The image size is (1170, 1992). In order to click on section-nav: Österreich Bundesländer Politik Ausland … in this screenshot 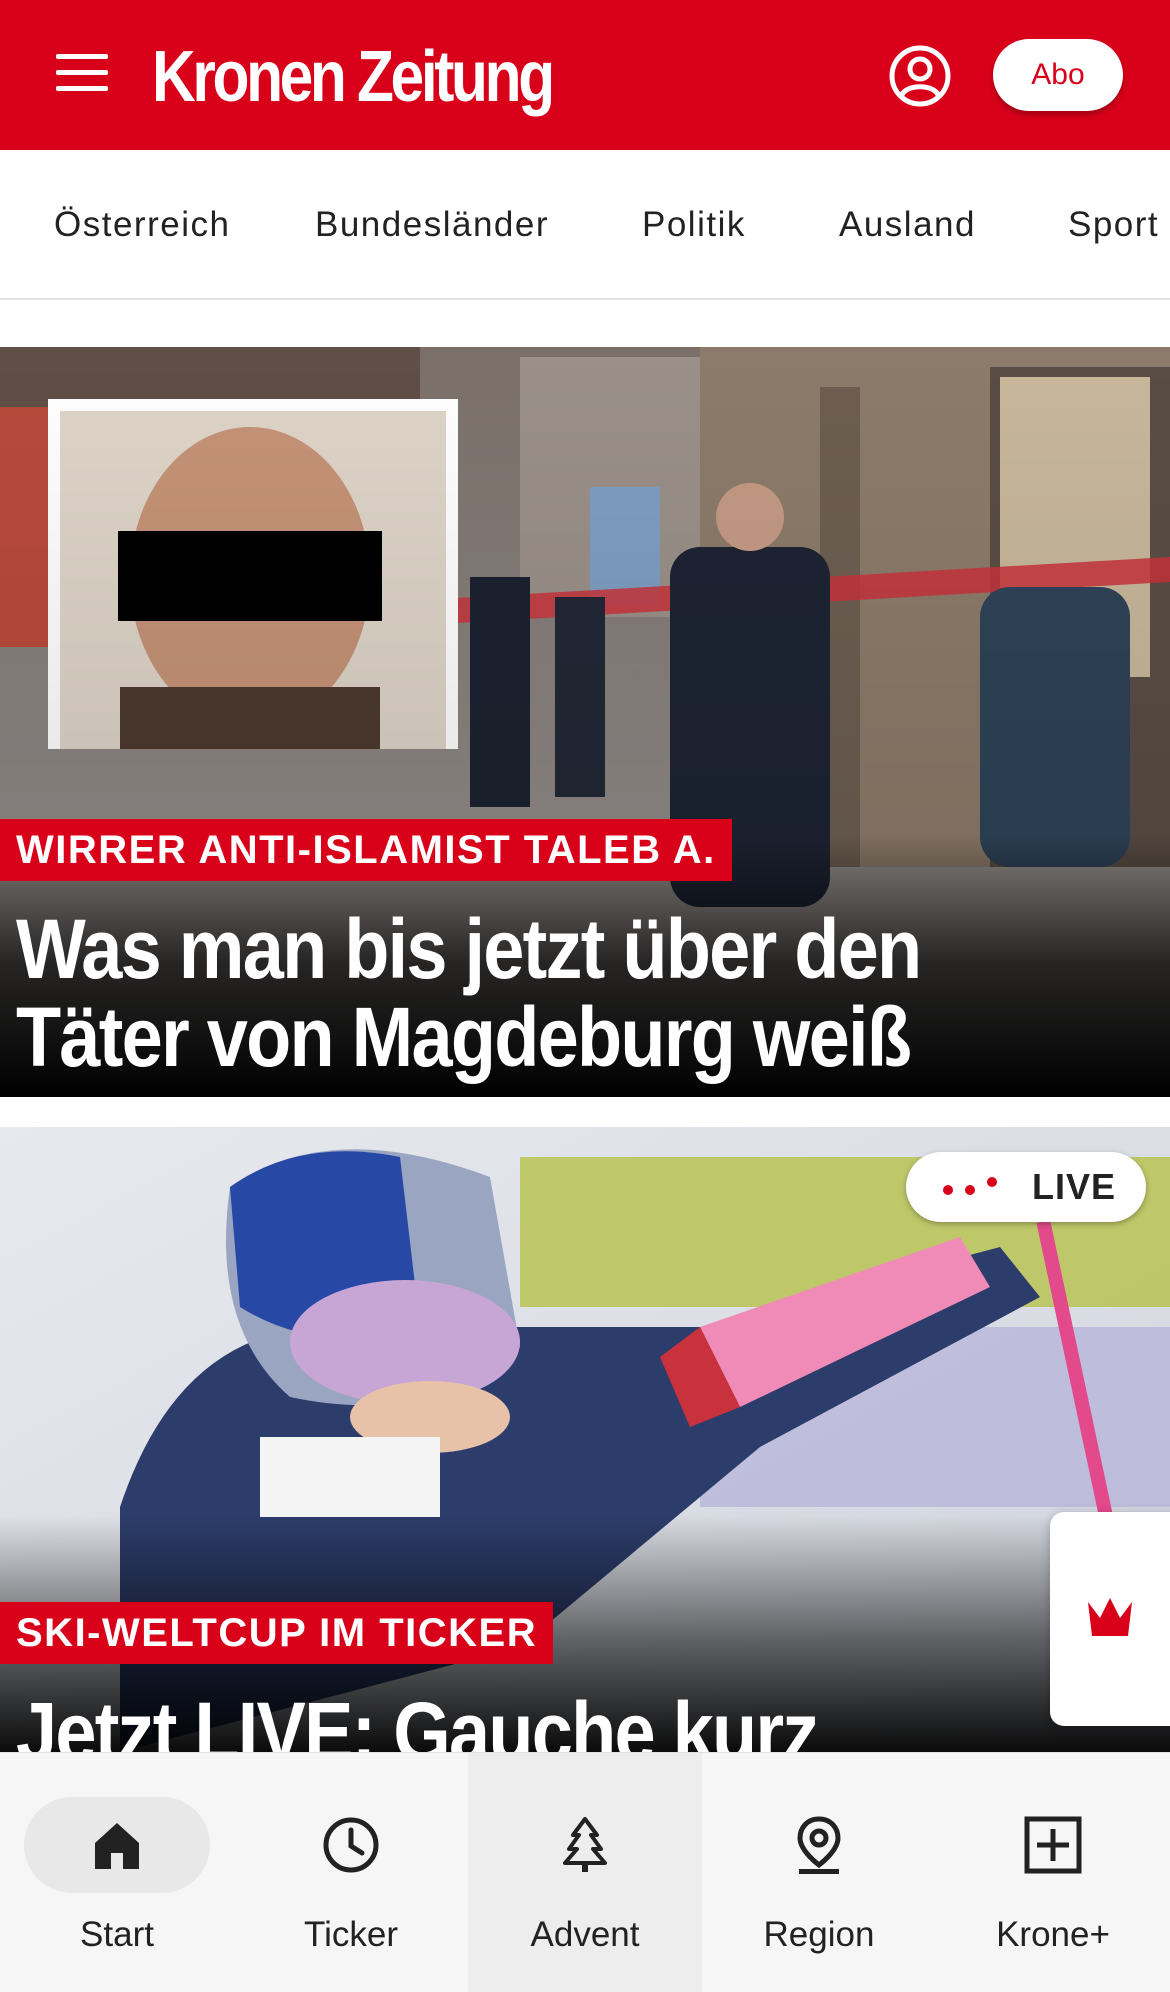, I will do `click(585, 225)`.